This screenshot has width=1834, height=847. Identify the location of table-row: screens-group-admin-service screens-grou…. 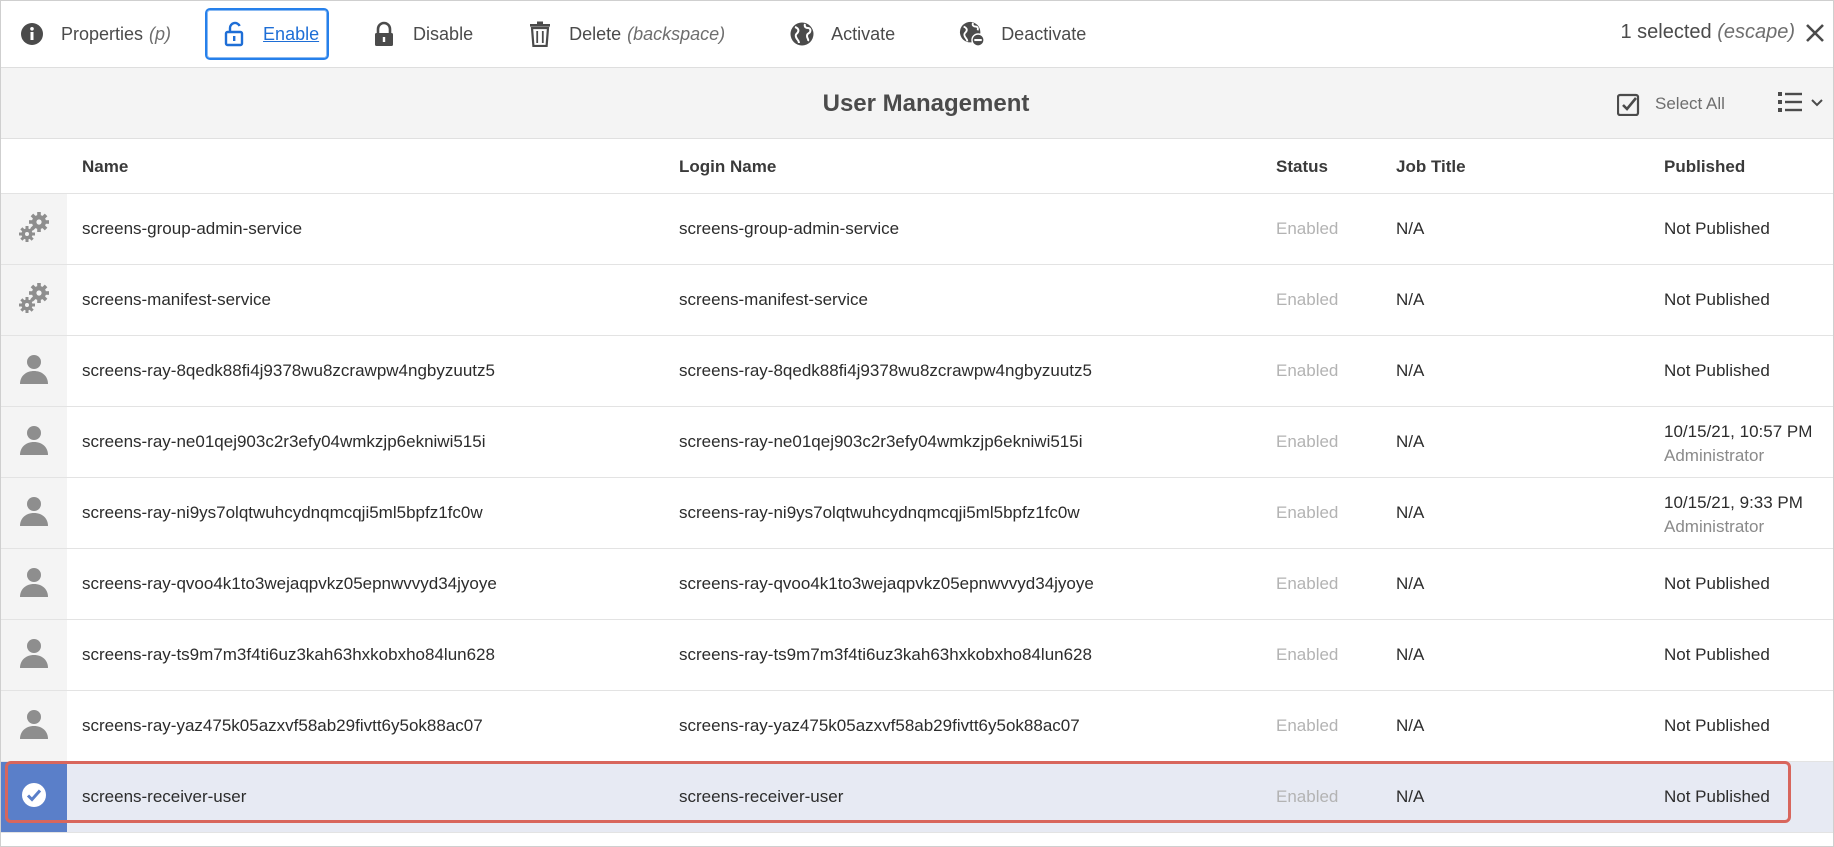
(917, 229).